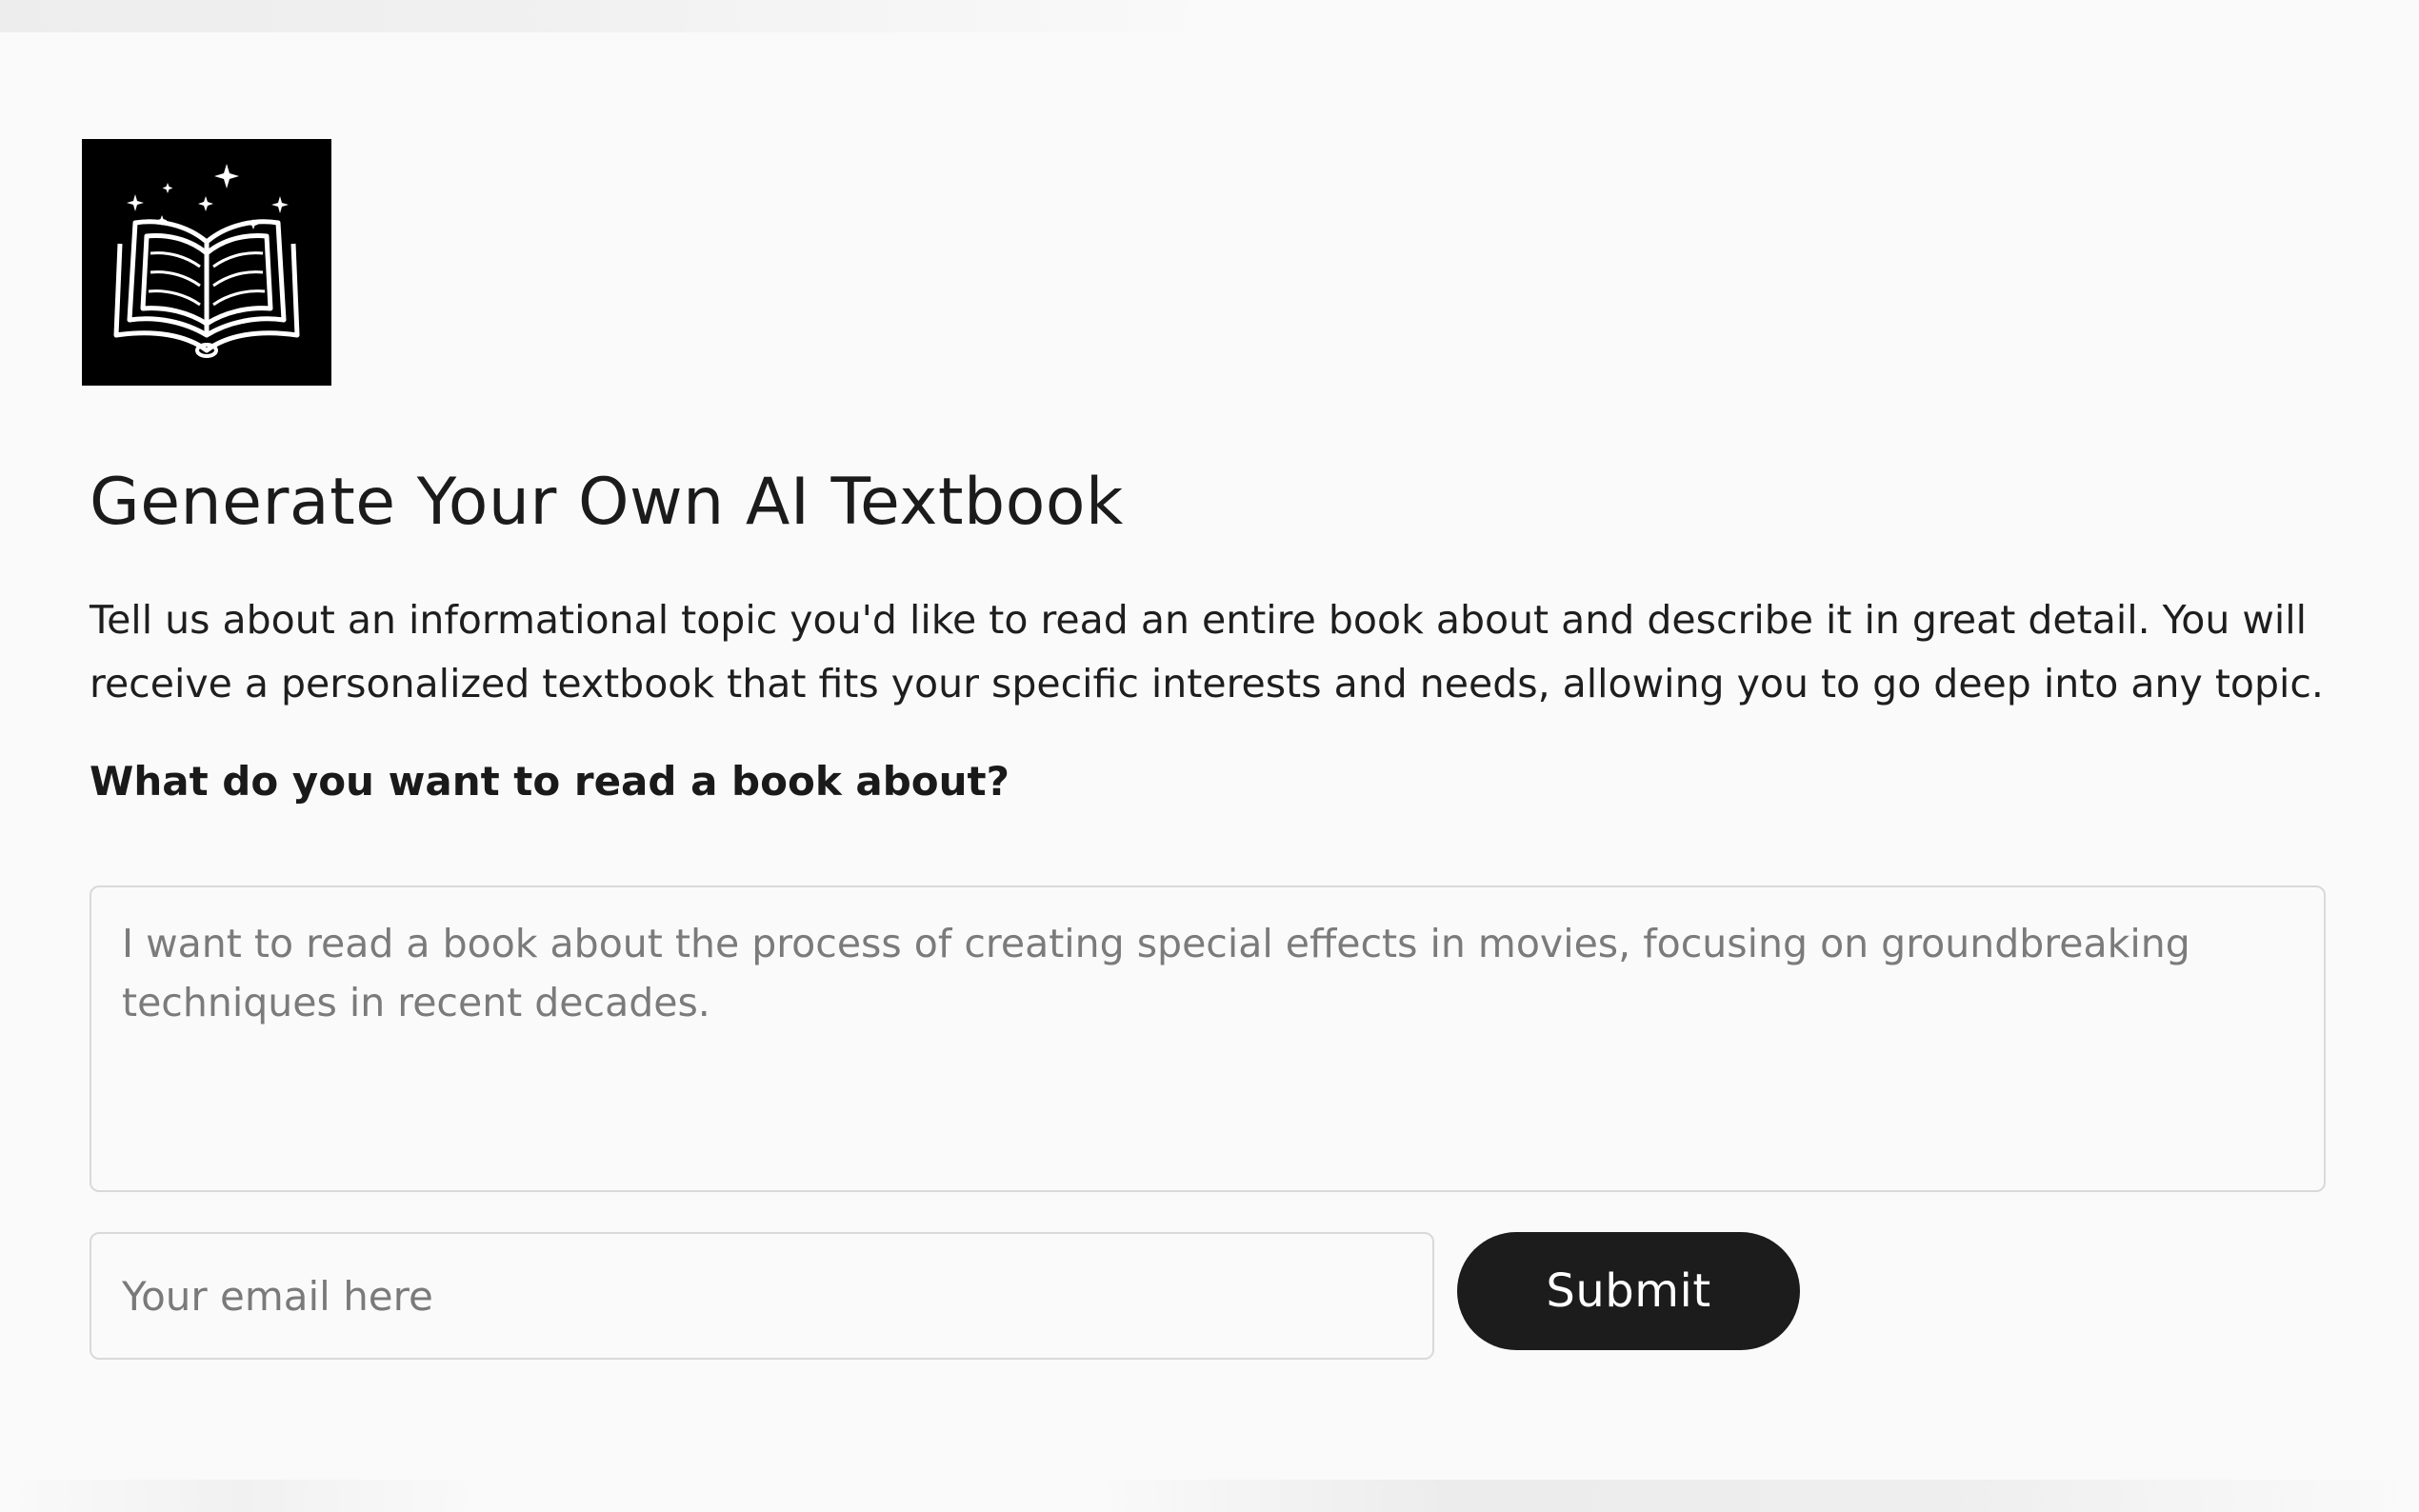  I want to click on email-placeholder: Your email here, so click(277, 1296).